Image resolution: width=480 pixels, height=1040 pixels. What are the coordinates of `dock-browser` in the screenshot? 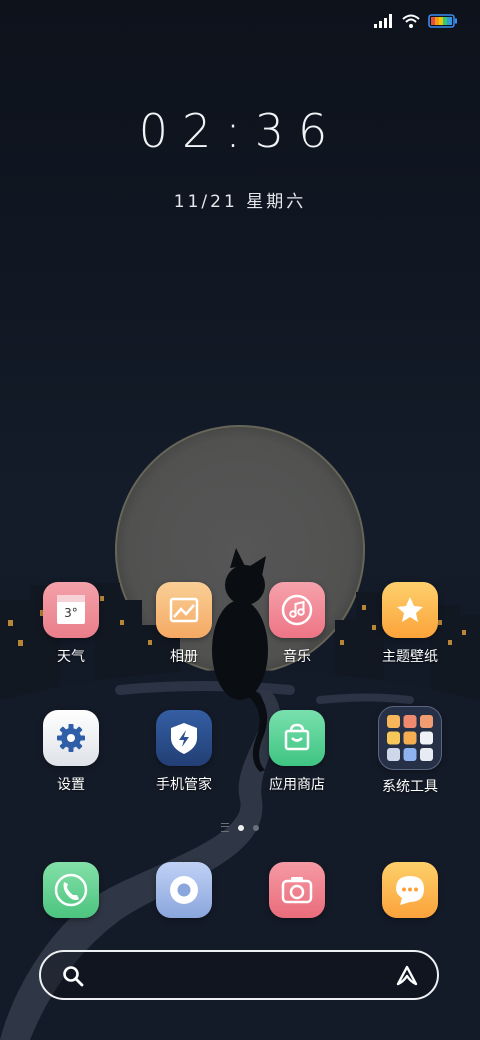 It's located at (184, 890).